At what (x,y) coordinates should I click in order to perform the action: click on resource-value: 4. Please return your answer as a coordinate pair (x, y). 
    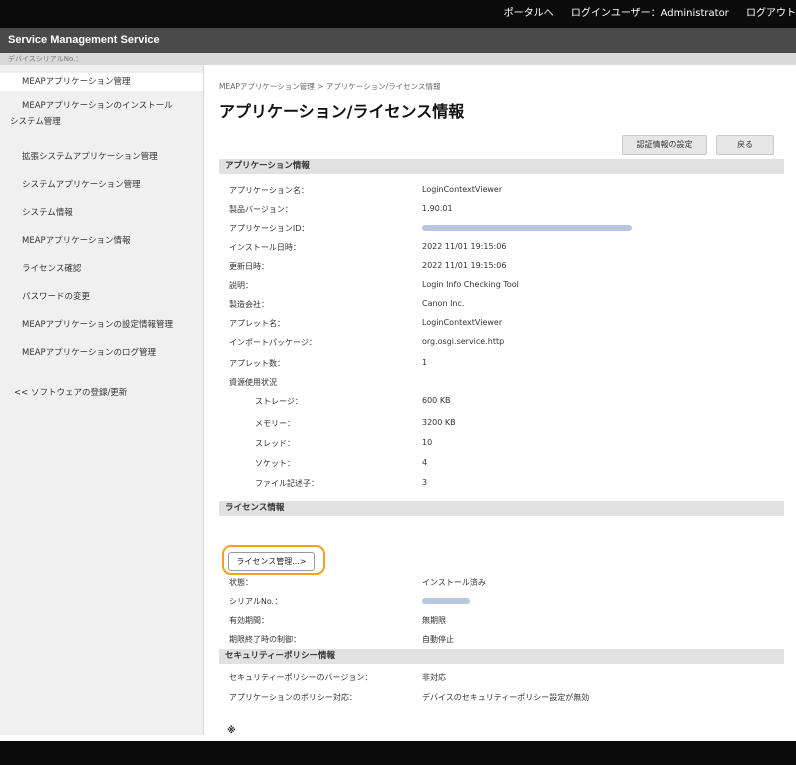
    Looking at the image, I should click on (425, 462).